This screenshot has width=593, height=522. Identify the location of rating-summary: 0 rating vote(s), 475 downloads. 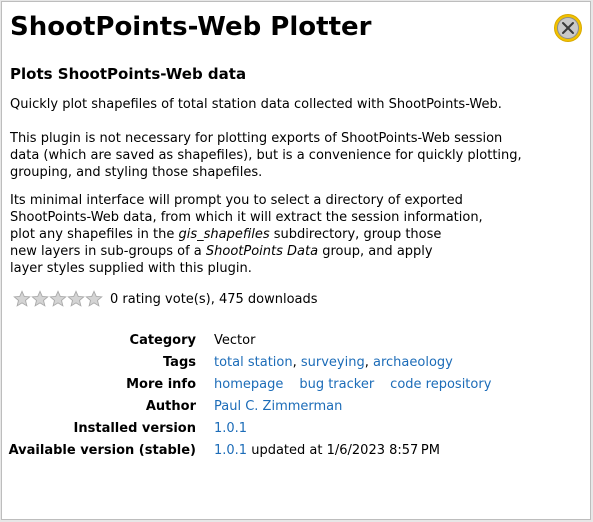
(214, 299).